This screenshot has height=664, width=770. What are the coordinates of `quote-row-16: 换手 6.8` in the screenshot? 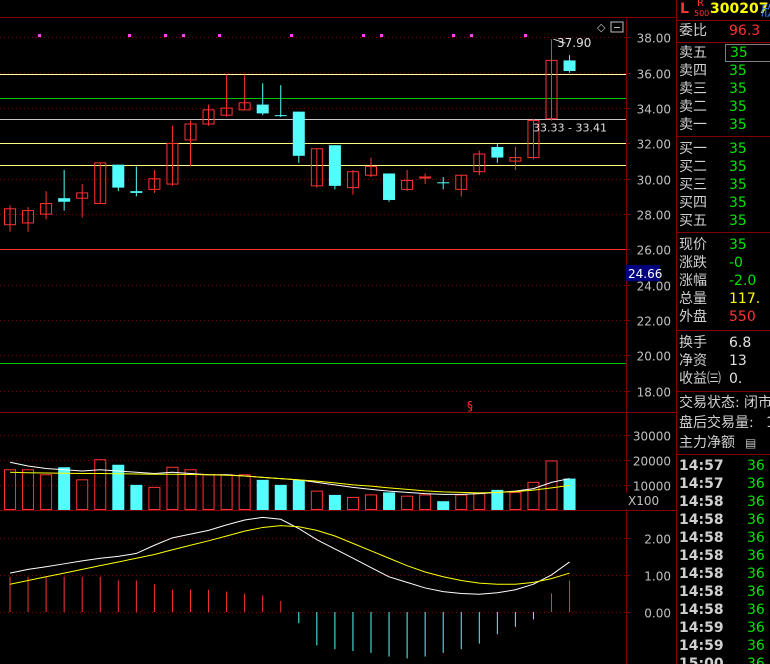 It's located at (723, 343).